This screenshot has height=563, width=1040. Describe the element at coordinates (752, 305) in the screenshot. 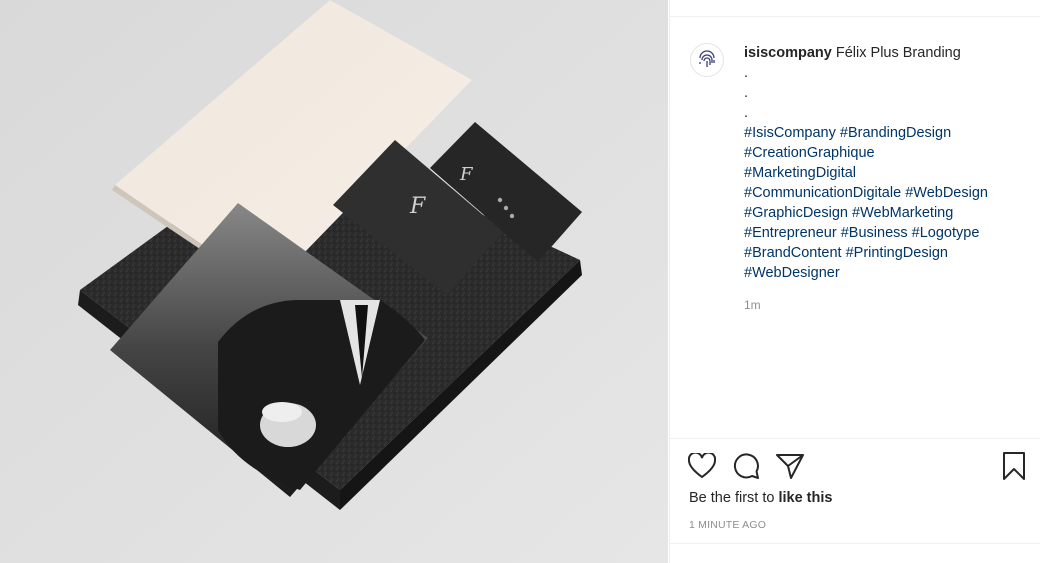

I see `caption-age: 1m` at that location.